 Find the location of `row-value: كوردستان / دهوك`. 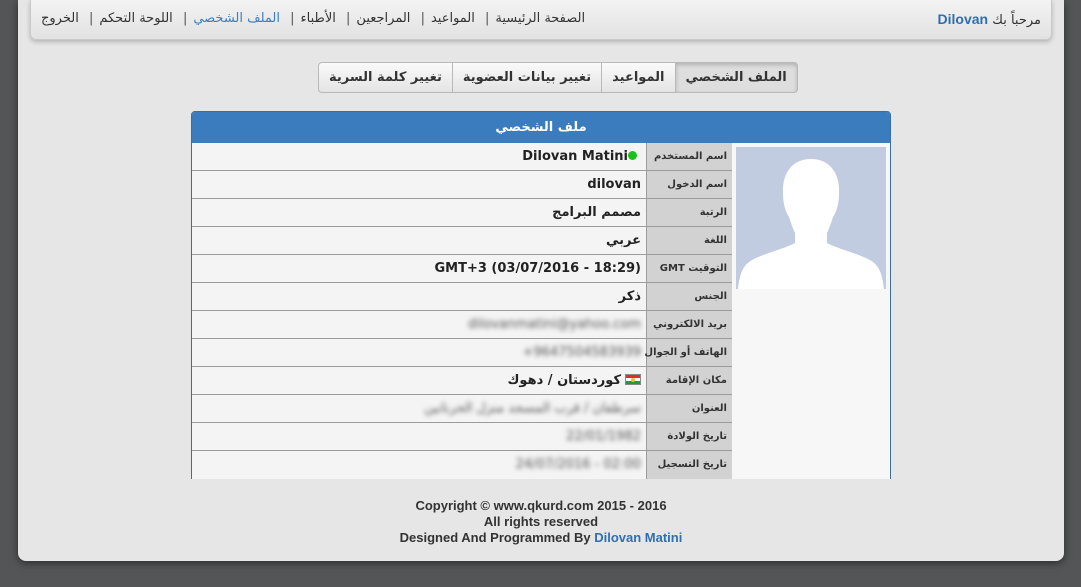

row-value: كوردستان / دهوك is located at coordinates (564, 380).